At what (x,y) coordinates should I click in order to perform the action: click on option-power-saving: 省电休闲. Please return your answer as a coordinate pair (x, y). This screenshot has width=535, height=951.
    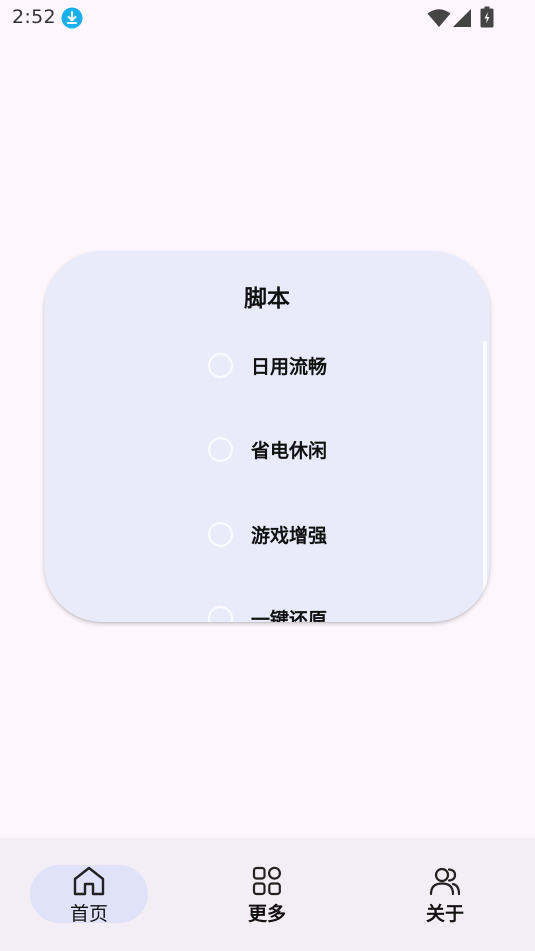
    Looking at the image, I should click on (267, 449).